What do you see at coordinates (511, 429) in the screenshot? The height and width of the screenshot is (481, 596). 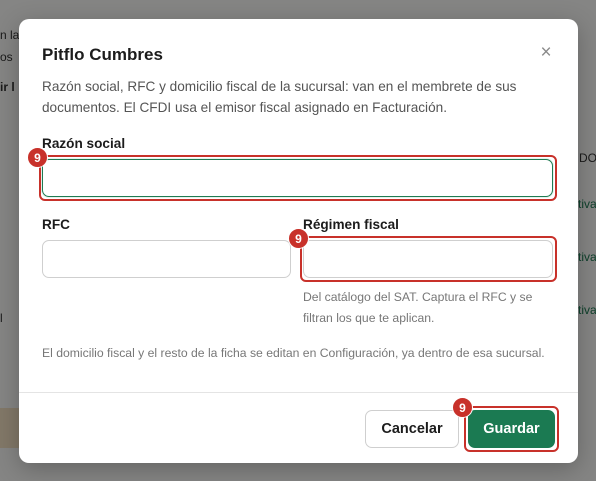 I see `save-button: Guardar` at bounding box center [511, 429].